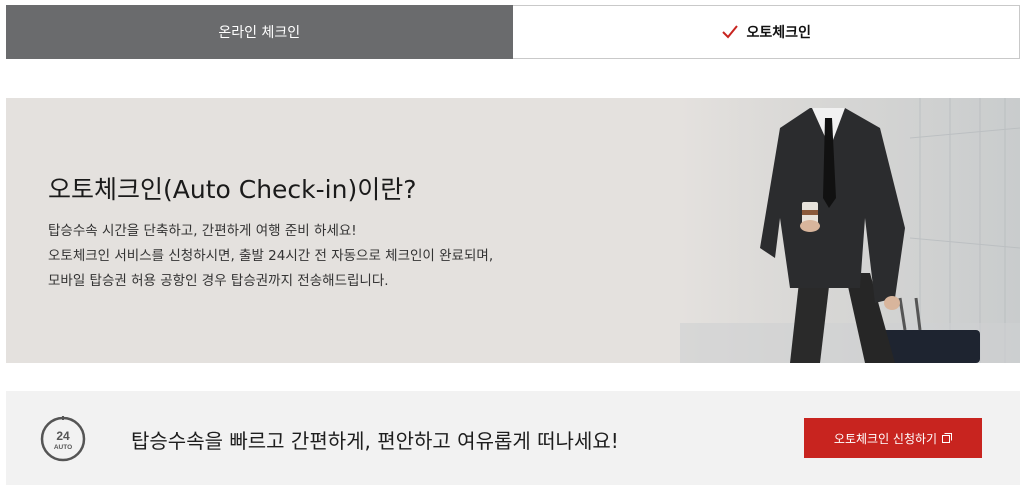 The width and height of the screenshot is (1024, 488). I want to click on promo-message: 탑승수속을 빠르고 간편하게, 편안하고 여유롭게 떠나세요!, so click(375, 441).